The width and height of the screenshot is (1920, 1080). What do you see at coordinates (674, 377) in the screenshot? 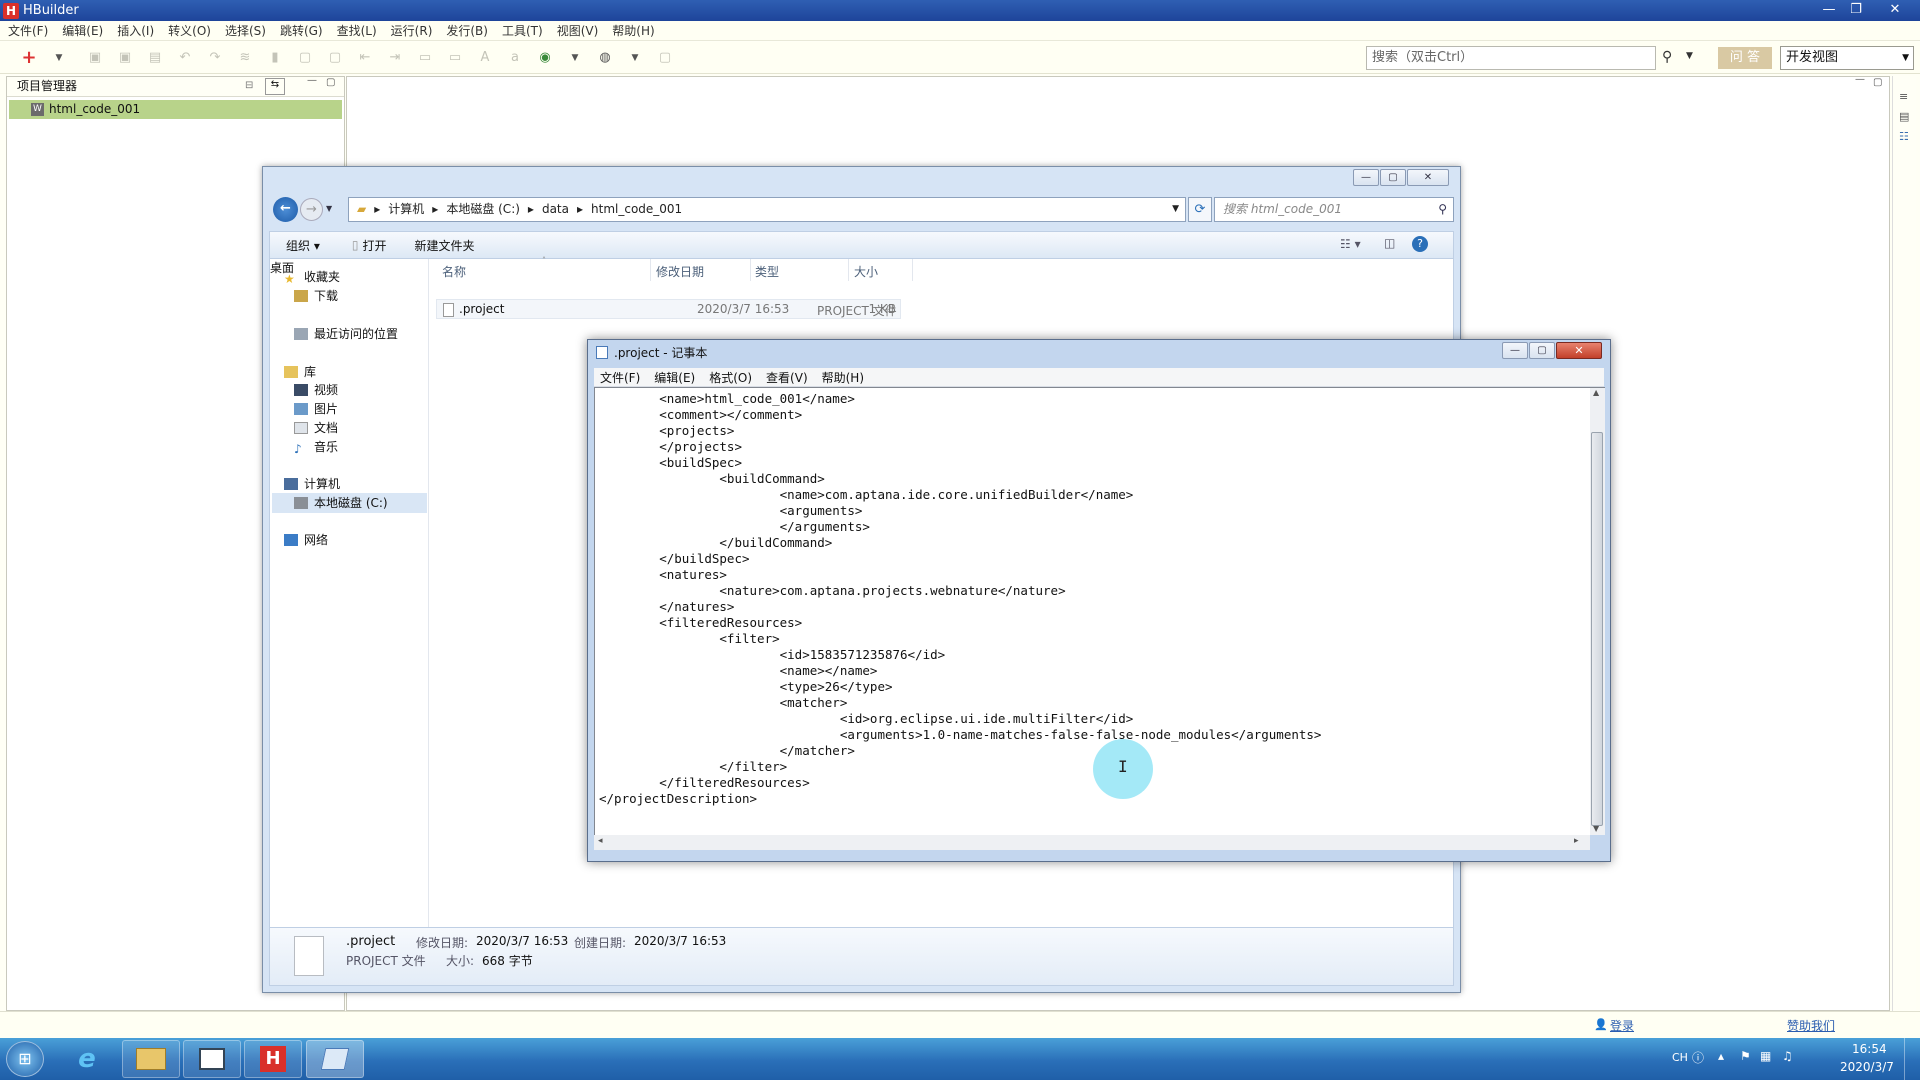
I see `np-menu-edit: 编辑(E)` at bounding box center [674, 377].